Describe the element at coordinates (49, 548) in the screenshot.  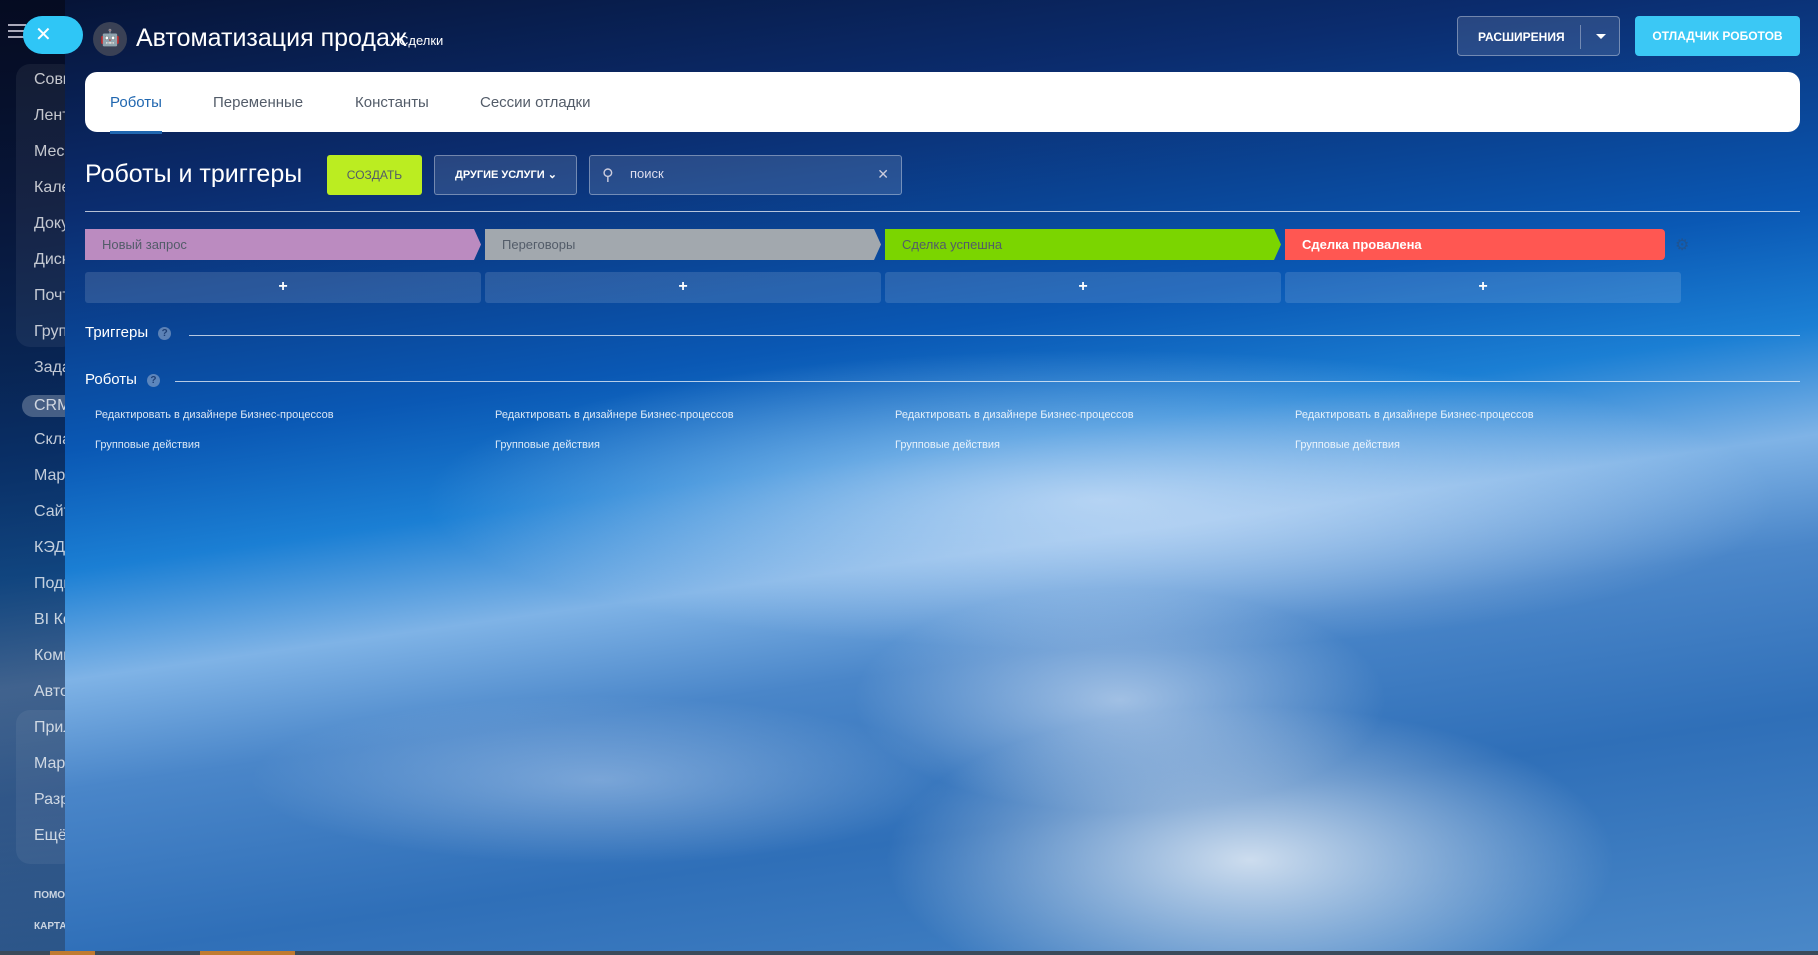
I see `sidebar-item: КЭДО` at that location.